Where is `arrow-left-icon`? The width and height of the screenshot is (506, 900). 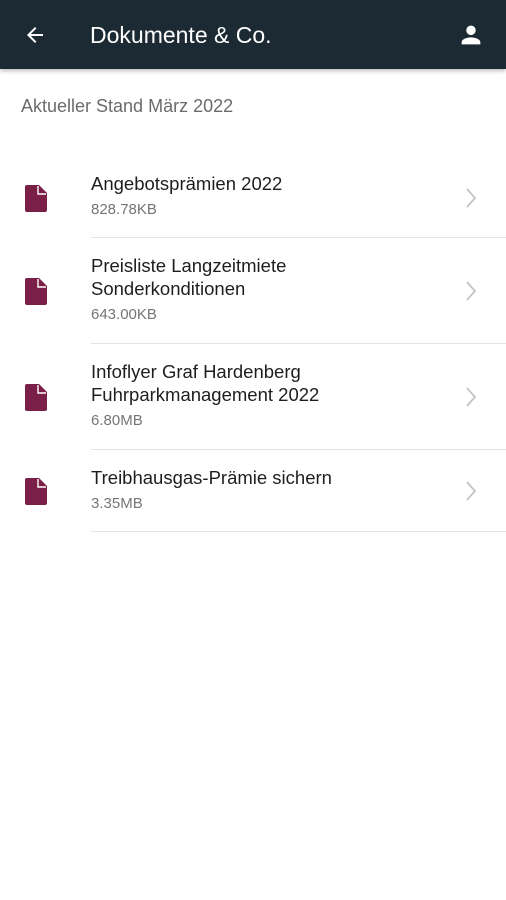 arrow-left-icon is located at coordinates (35, 35).